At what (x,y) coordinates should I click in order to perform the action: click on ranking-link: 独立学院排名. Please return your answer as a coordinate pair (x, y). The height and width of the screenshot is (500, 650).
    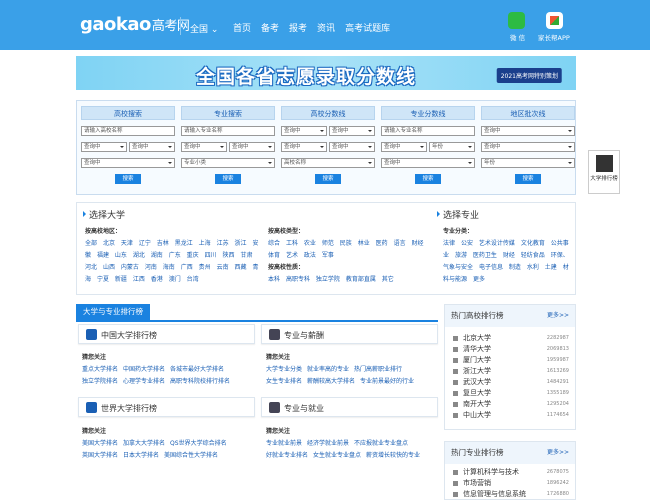
    Looking at the image, I should click on (100, 381).